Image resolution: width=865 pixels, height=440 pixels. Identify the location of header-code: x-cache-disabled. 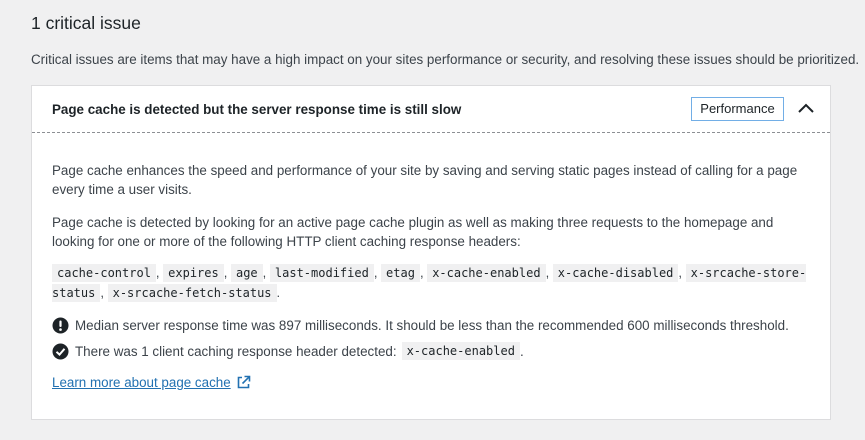
(615, 273).